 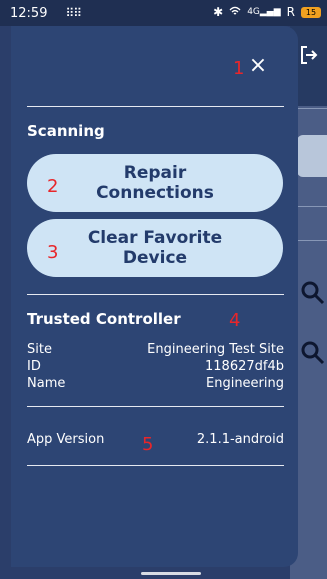 I want to click on app-version-label: App Version, so click(x=66, y=439).